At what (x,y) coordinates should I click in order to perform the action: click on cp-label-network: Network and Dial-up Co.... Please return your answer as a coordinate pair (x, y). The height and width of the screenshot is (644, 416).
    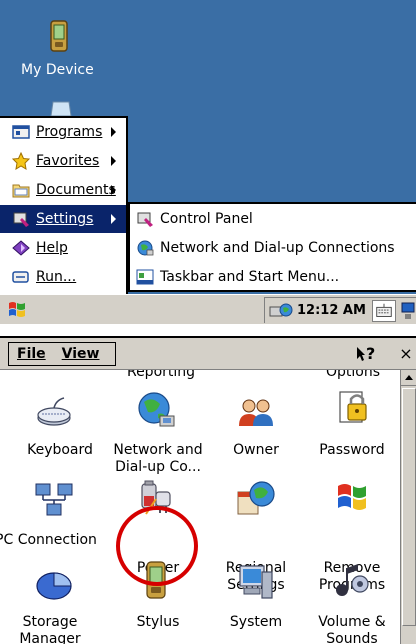
    Looking at the image, I should click on (158, 458).